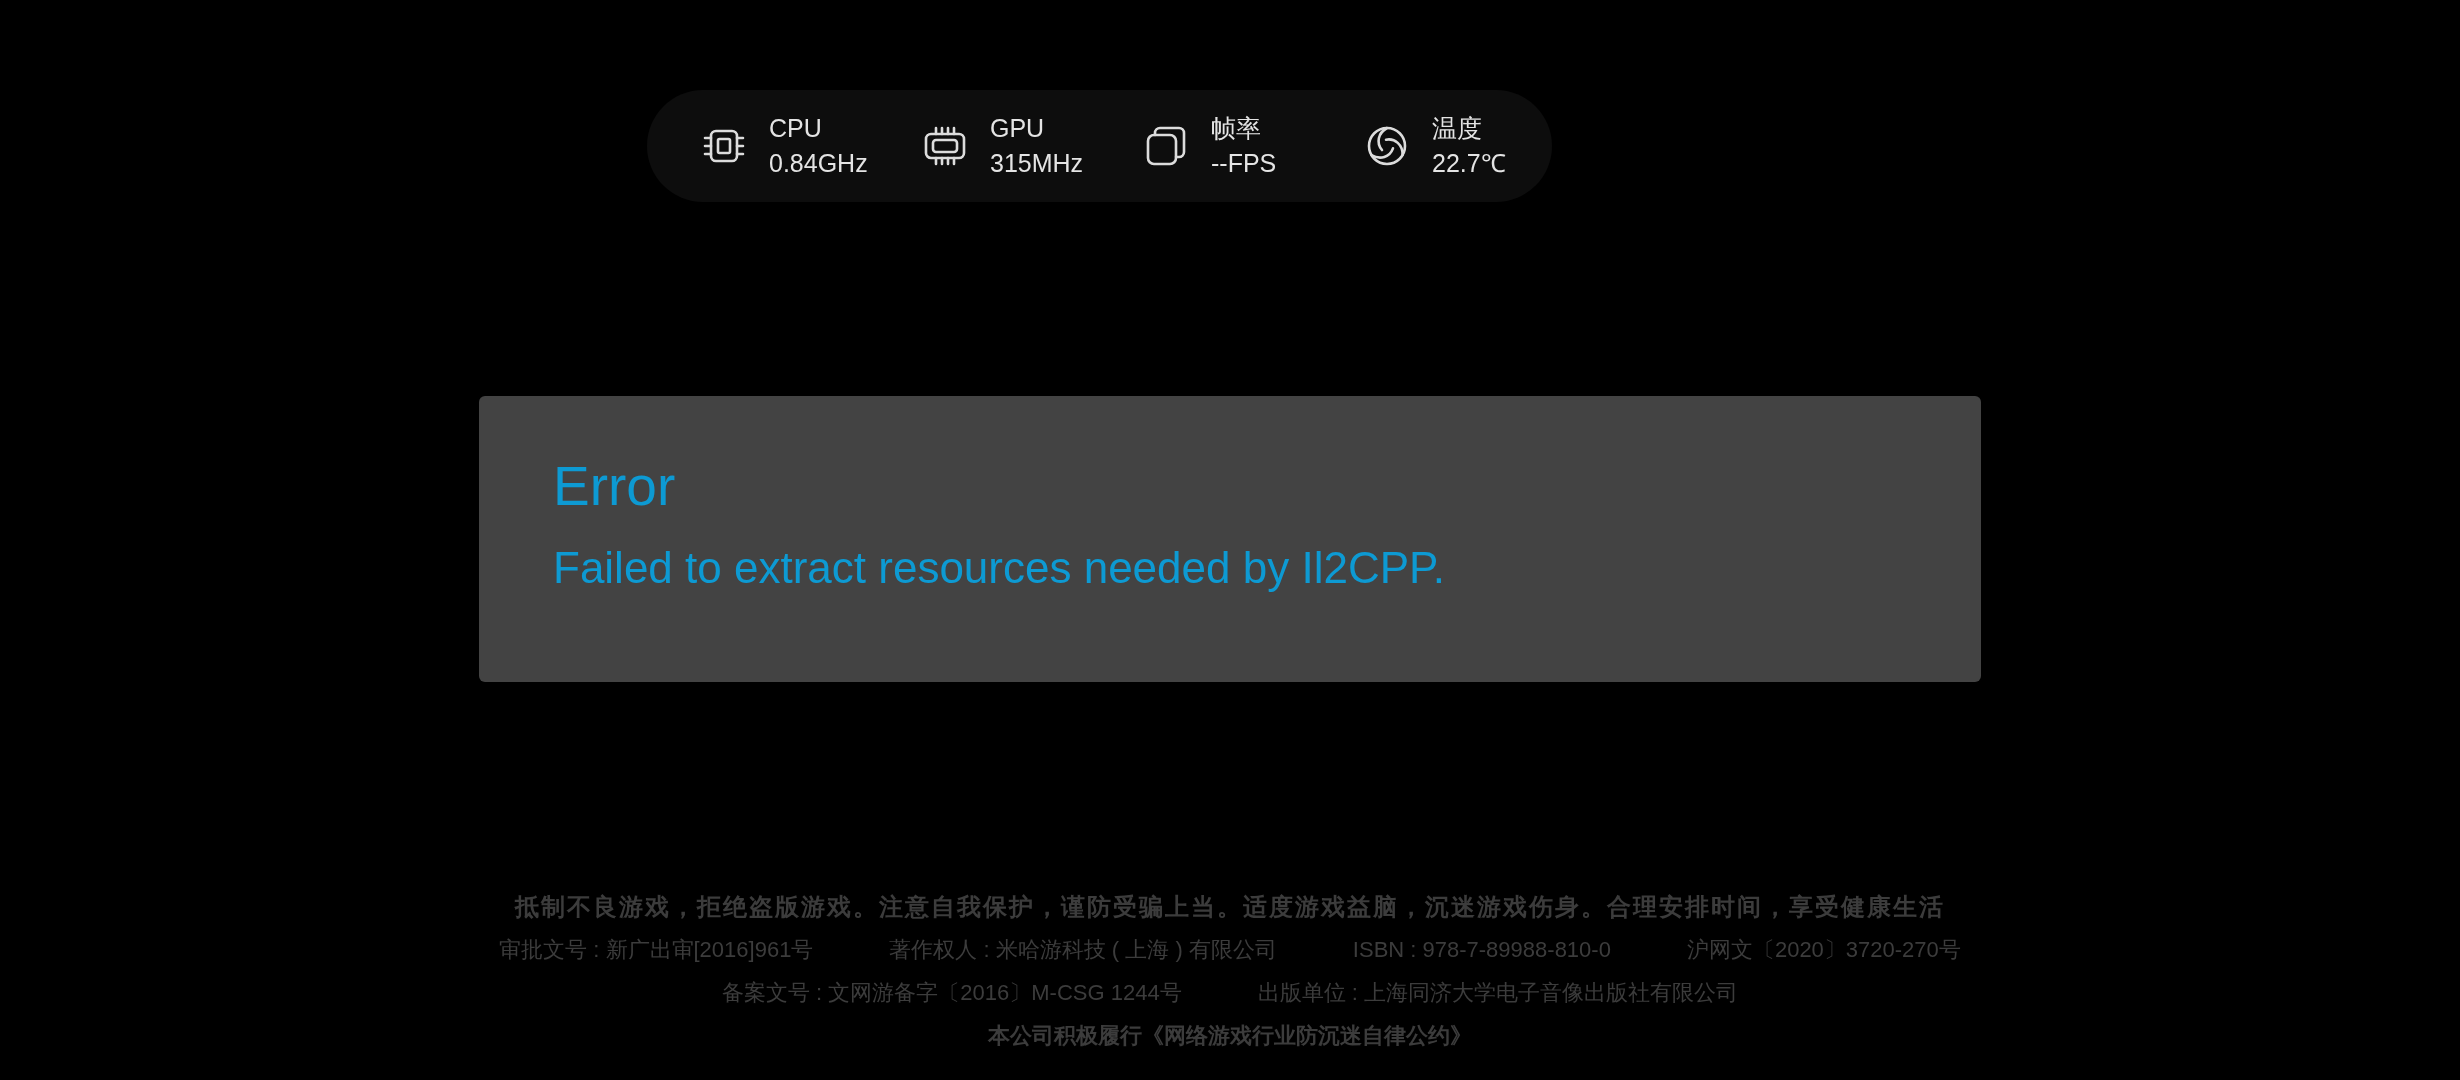 The height and width of the screenshot is (1080, 2460). I want to click on notice-text: 著作权人 : 米哈游科技 ( 上海 ) 有限公司, so click(1083, 950).